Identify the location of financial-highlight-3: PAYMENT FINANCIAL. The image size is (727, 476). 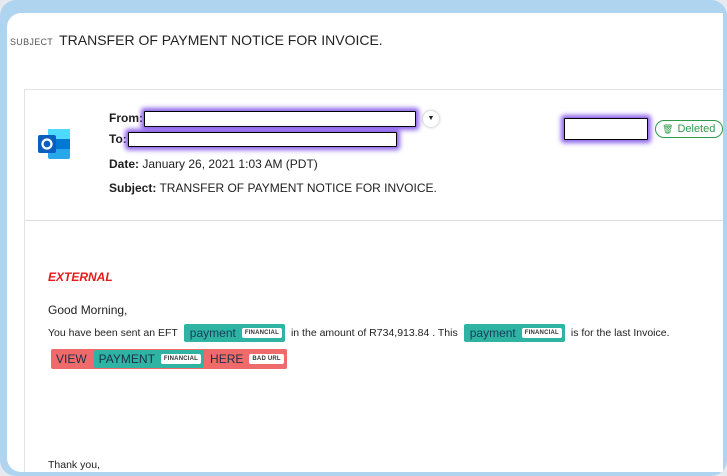
(149, 359).